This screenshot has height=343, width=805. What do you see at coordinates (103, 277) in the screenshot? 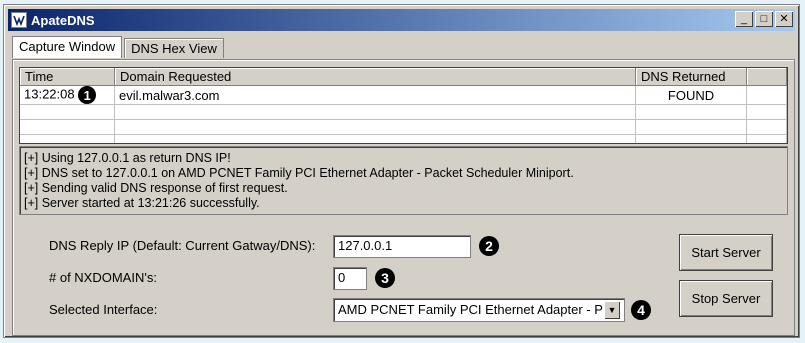
I see `nxdomain-label: # of NXDOMAIN's:` at bounding box center [103, 277].